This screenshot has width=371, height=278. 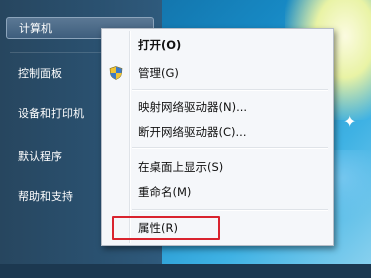 I want to click on menu-item-rename: 重命名(M), so click(x=164, y=192).